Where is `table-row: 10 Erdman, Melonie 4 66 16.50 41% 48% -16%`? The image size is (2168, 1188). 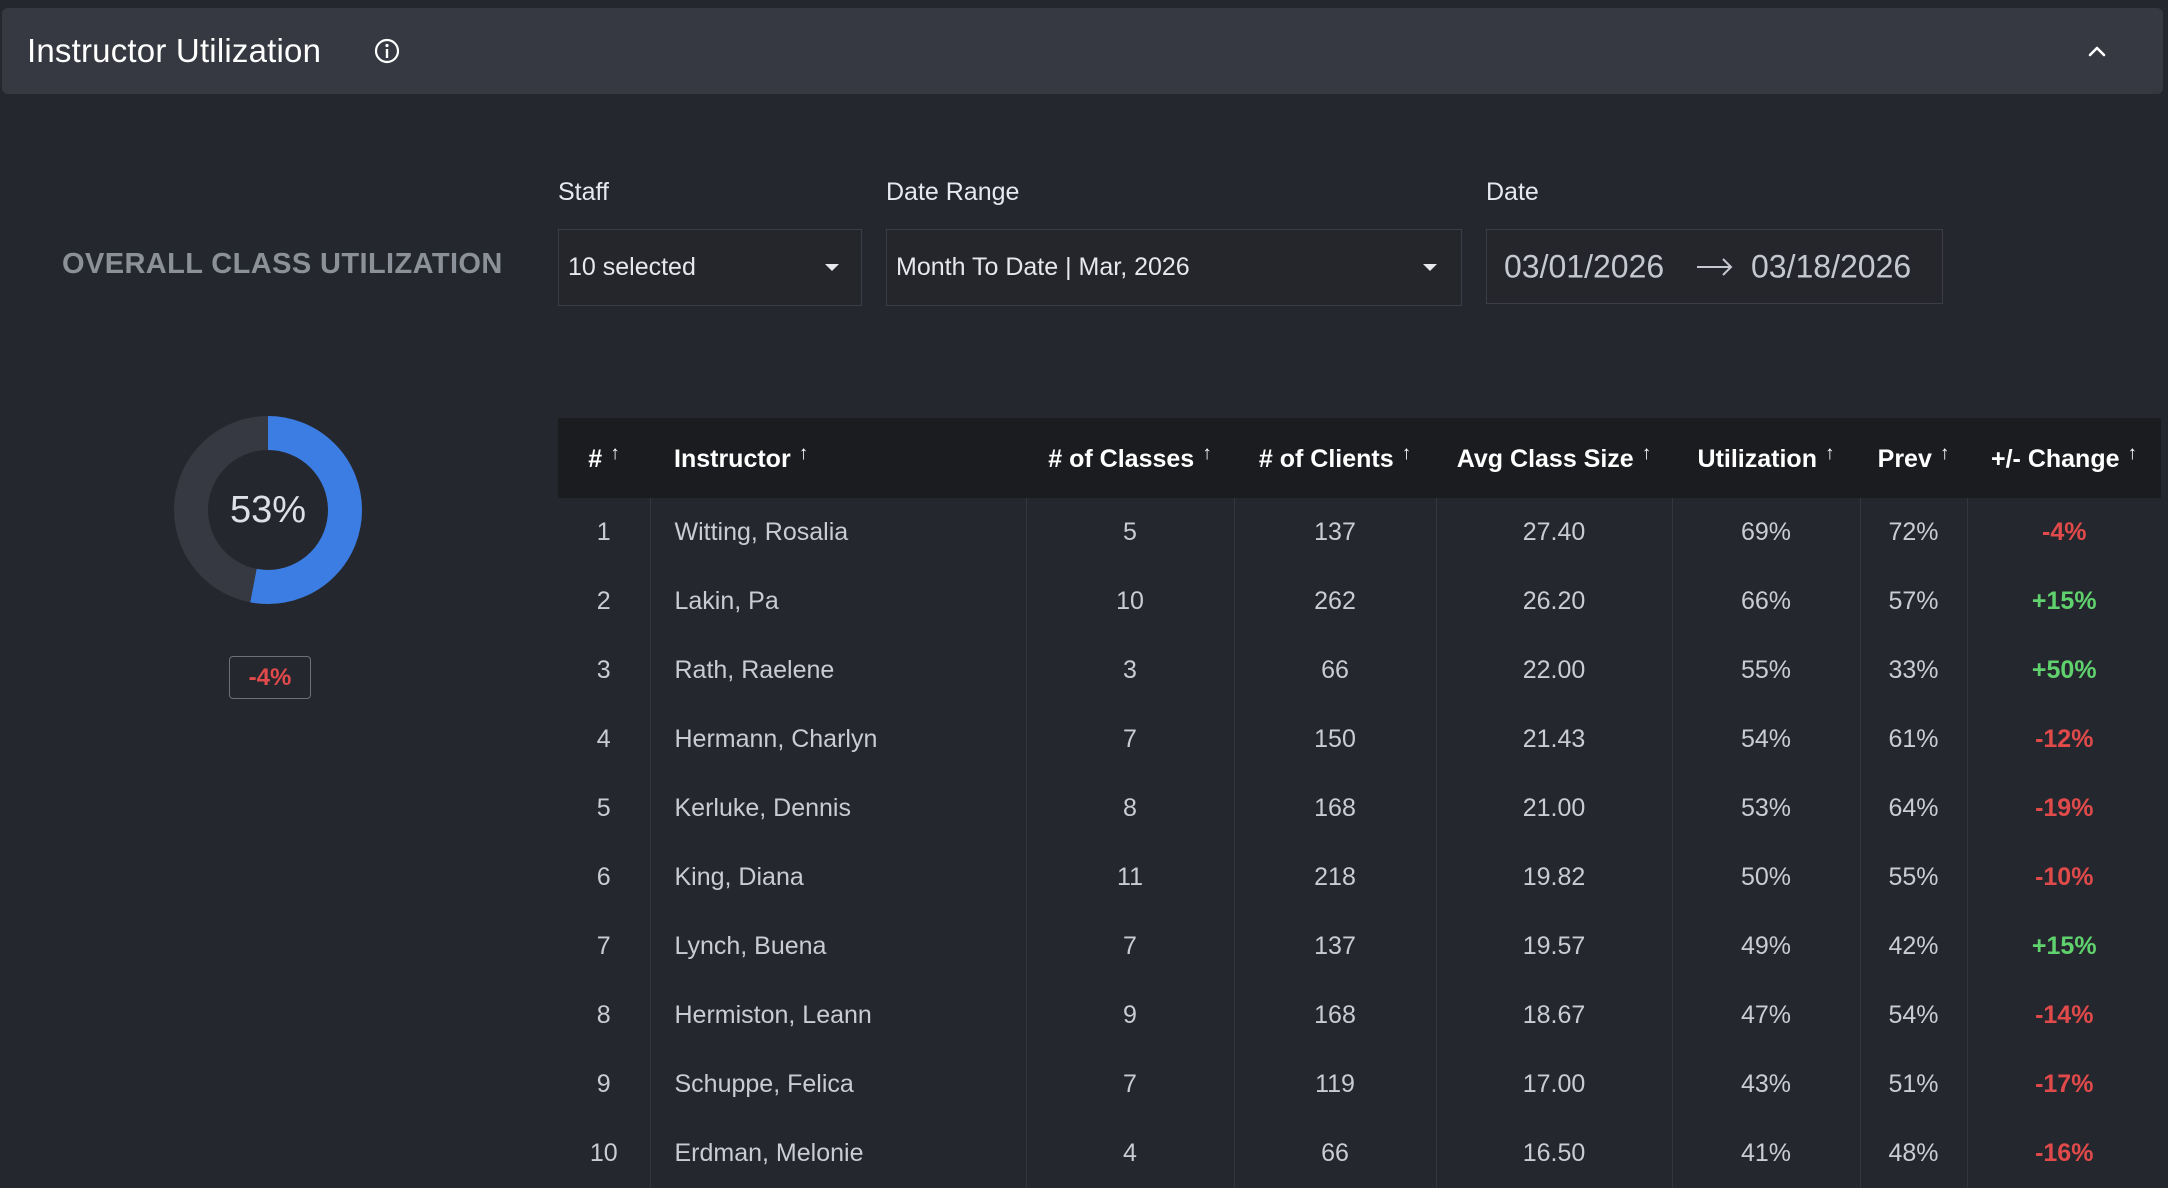
table-row: 10 Erdman, Melonie 4 66 16.50 41% 48% -16% is located at coordinates (1359, 1153).